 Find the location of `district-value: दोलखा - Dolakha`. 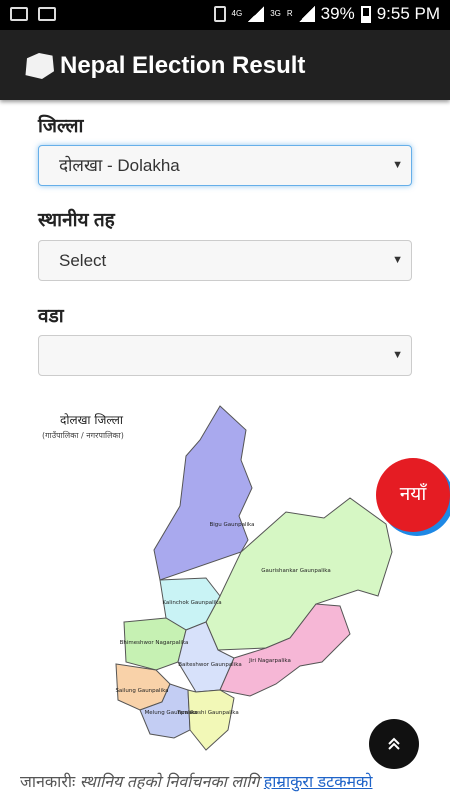

district-value: दोलखा - Dolakha is located at coordinates (119, 165).